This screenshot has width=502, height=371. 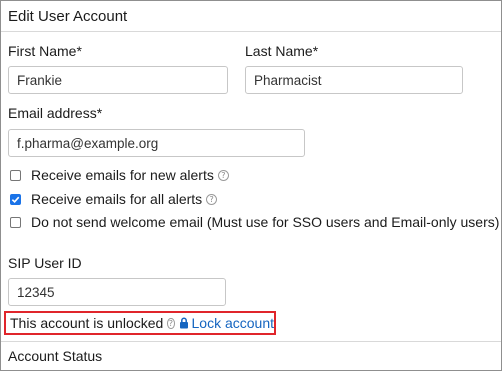 I want to click on first-name-field: Frankie, so click(x=118, y=80).